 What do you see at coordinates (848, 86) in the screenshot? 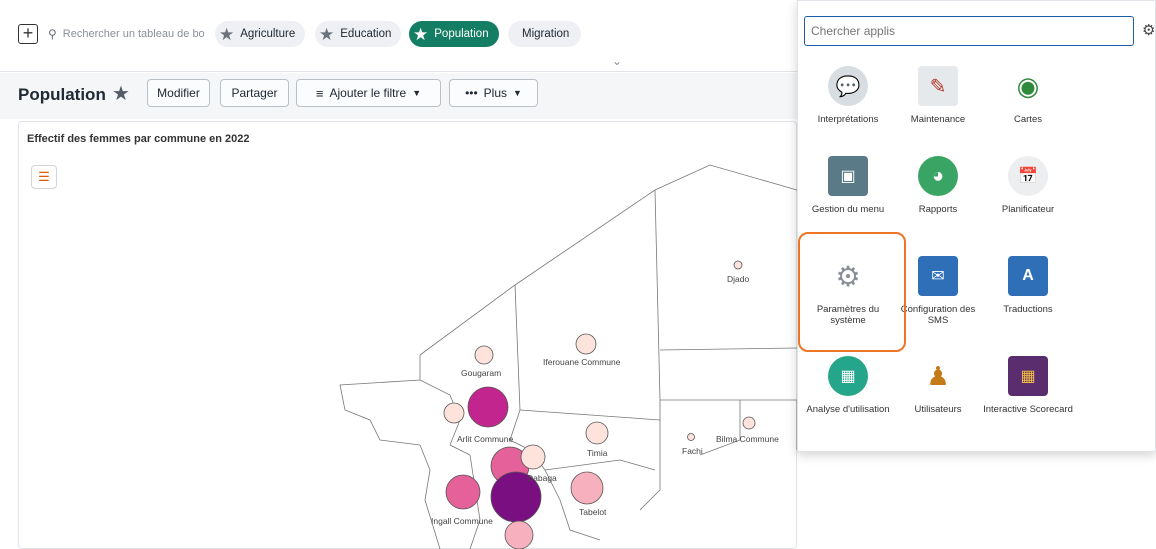
I see `interpretations-icon: 💬` at bounding box center [848, 86].